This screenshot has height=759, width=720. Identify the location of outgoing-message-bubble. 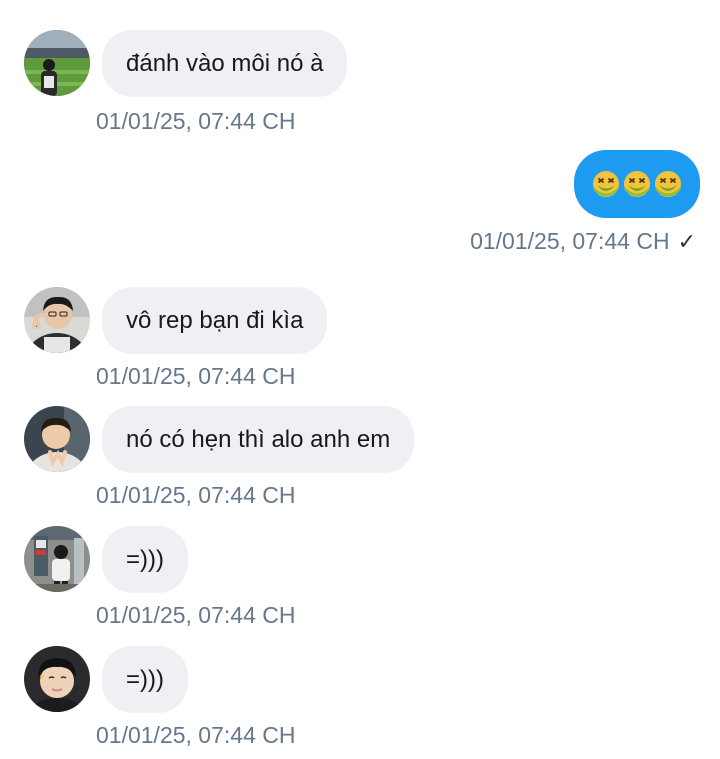
(637, 184).